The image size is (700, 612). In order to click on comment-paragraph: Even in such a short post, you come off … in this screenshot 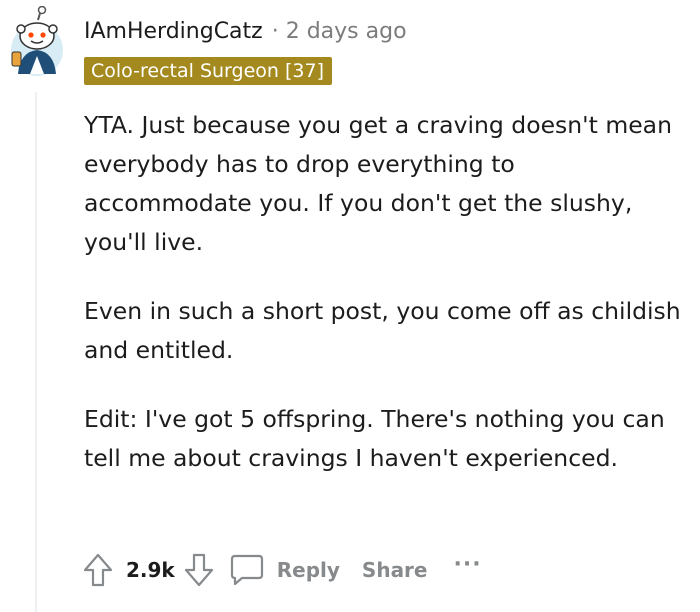, I will do `click(382, 330)`.